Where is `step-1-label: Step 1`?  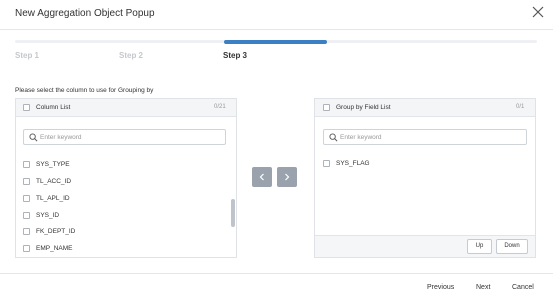
step-1-label: Step 1 is located at coordinates (27, 55).